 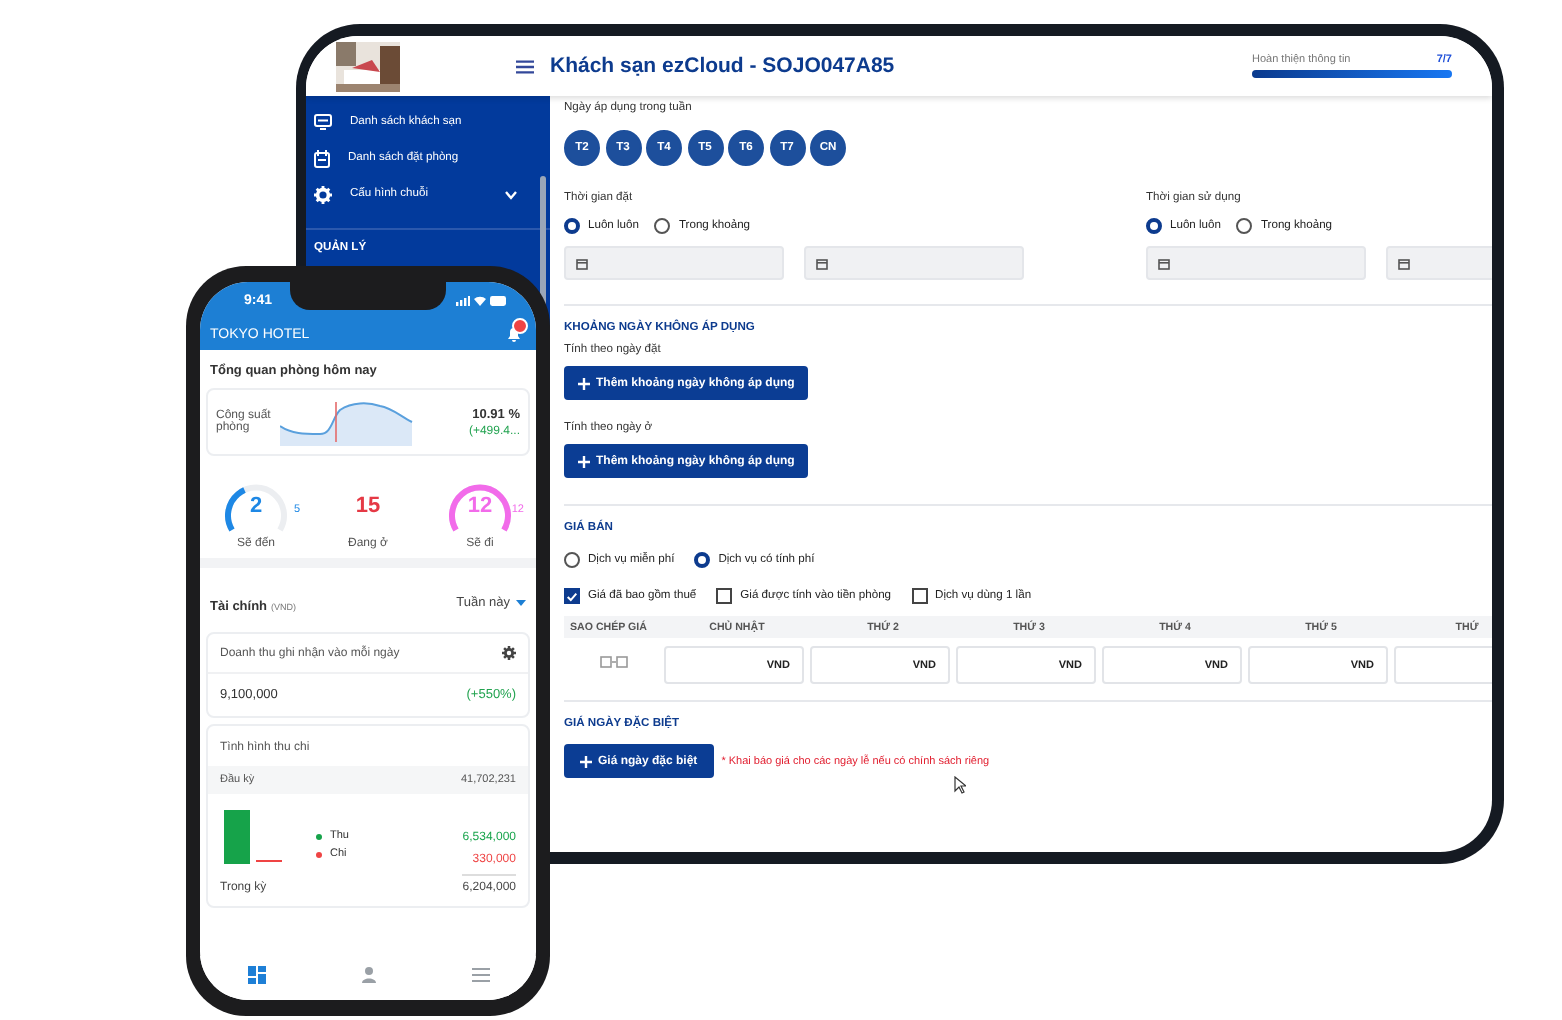 I want to click on price-field, so click(x=1443, y=665).